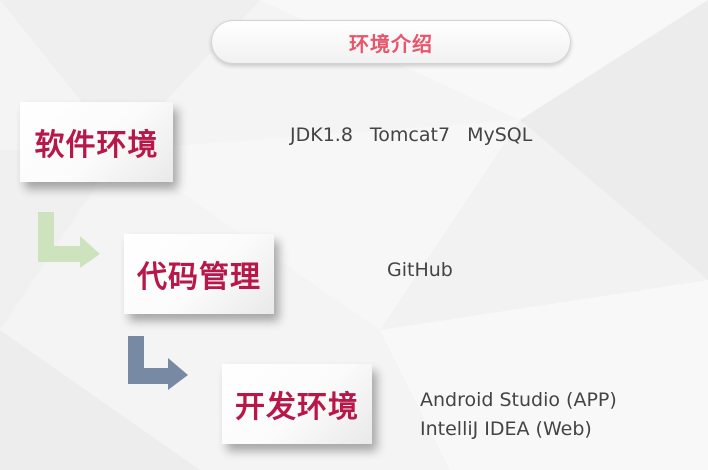 The height and width of the screenshot is (470, 708). Describe the element at coordinates (297, 407) in the screenshot. I see `section-label: 开发环境` at that location.